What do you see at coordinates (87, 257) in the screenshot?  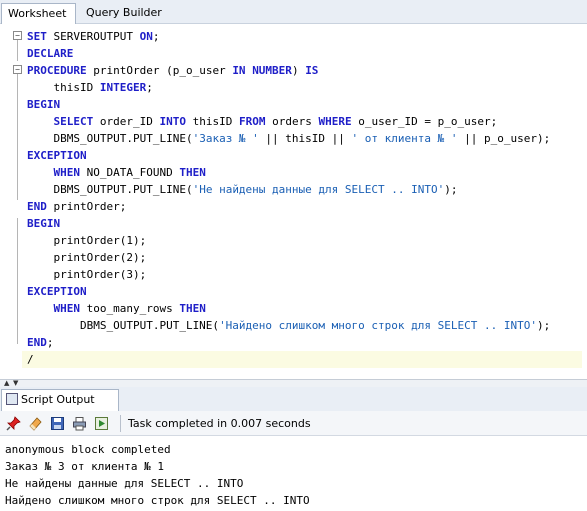 I see `sql-text: printOrder(2);` at bounding box center [87, 257].